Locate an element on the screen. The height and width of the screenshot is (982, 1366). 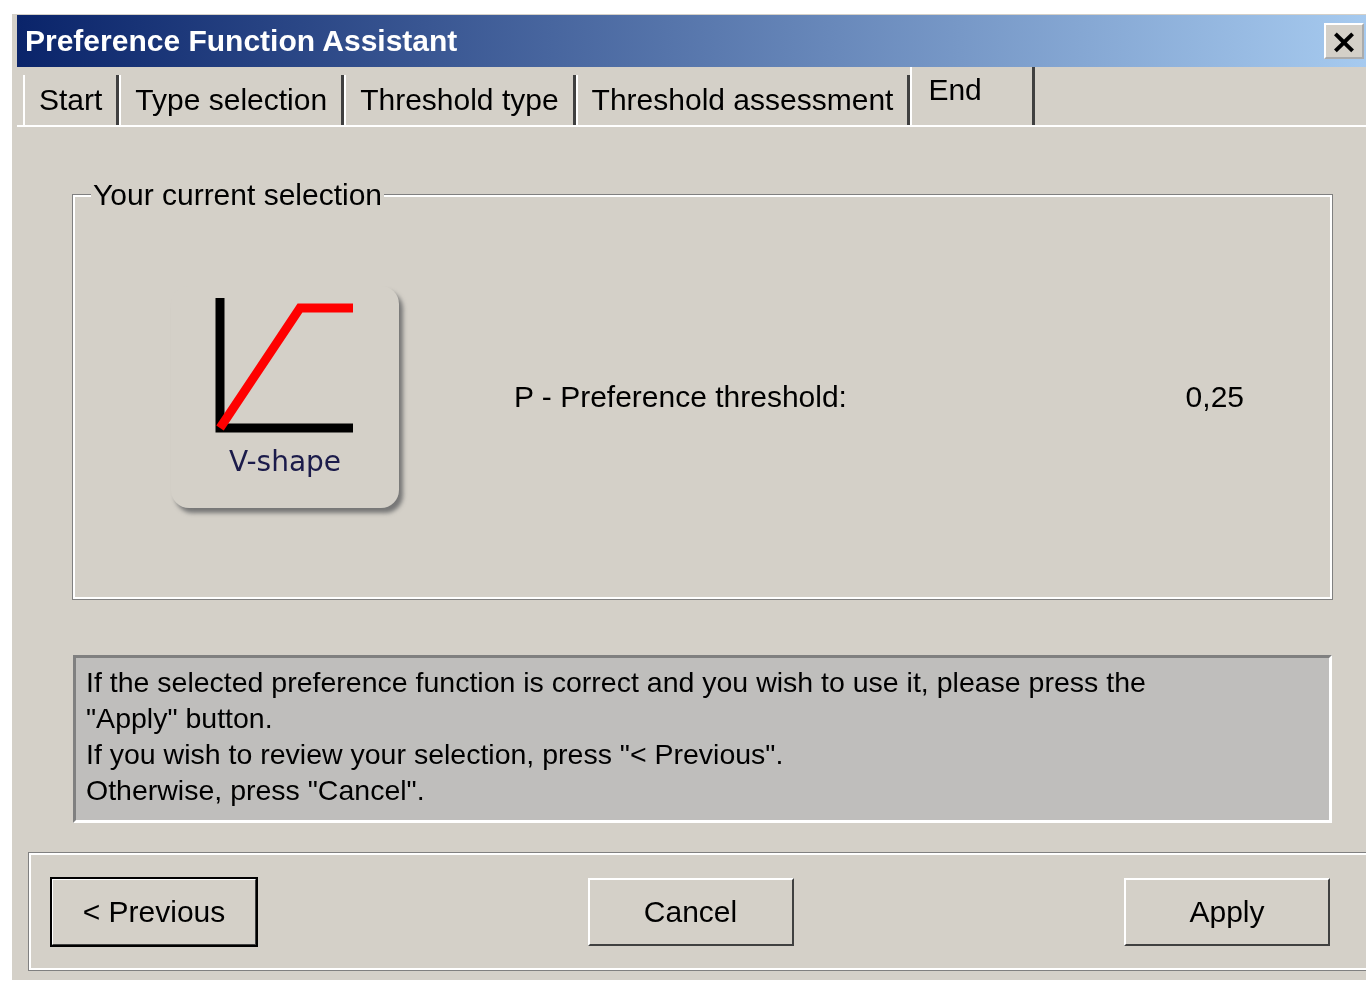
tab: Threshold type is located at coordinates (460, 100).